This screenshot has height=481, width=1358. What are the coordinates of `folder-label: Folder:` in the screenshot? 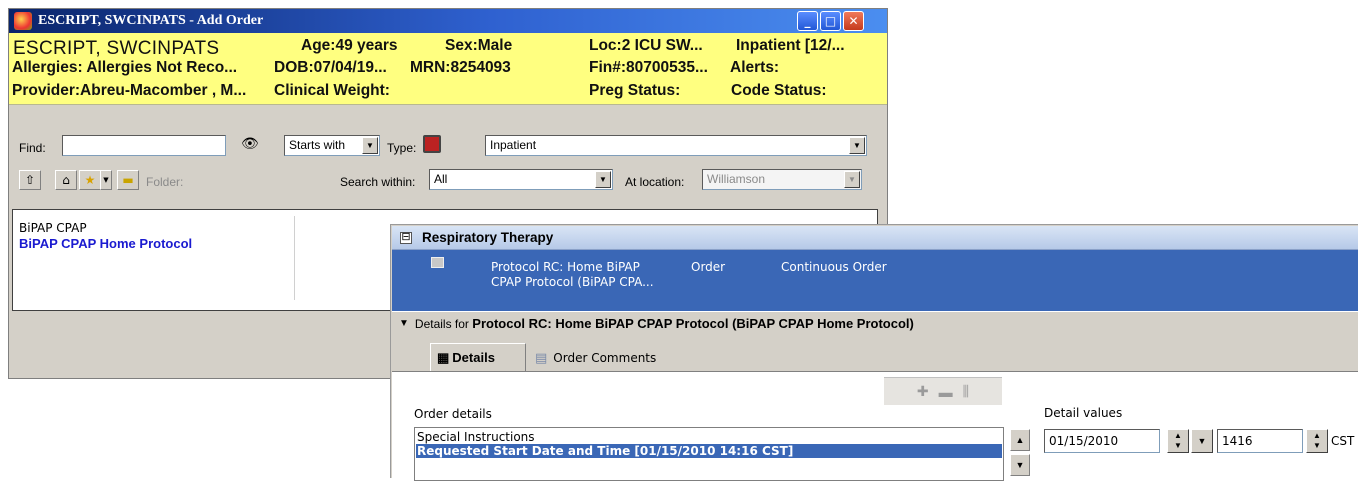 It's located at (165, 182).